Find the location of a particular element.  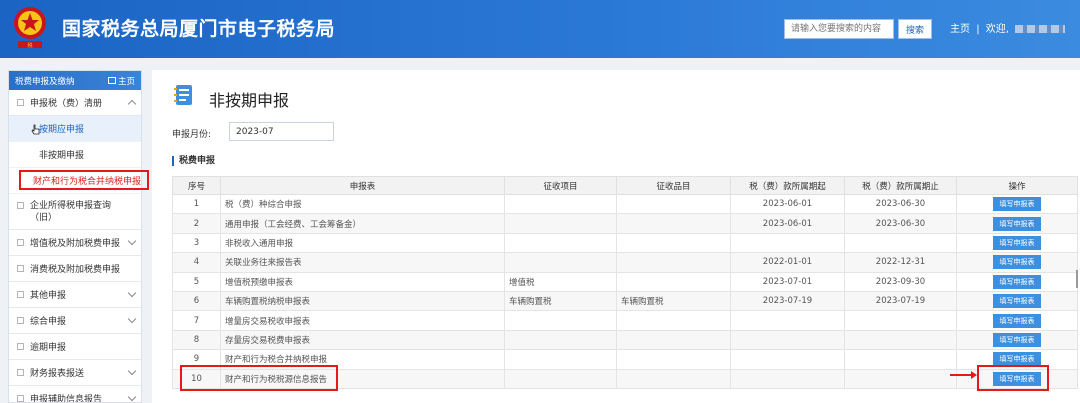

sidebar-item-vat: 增值税及附加税费申报 is located at coordinates (75, 243).